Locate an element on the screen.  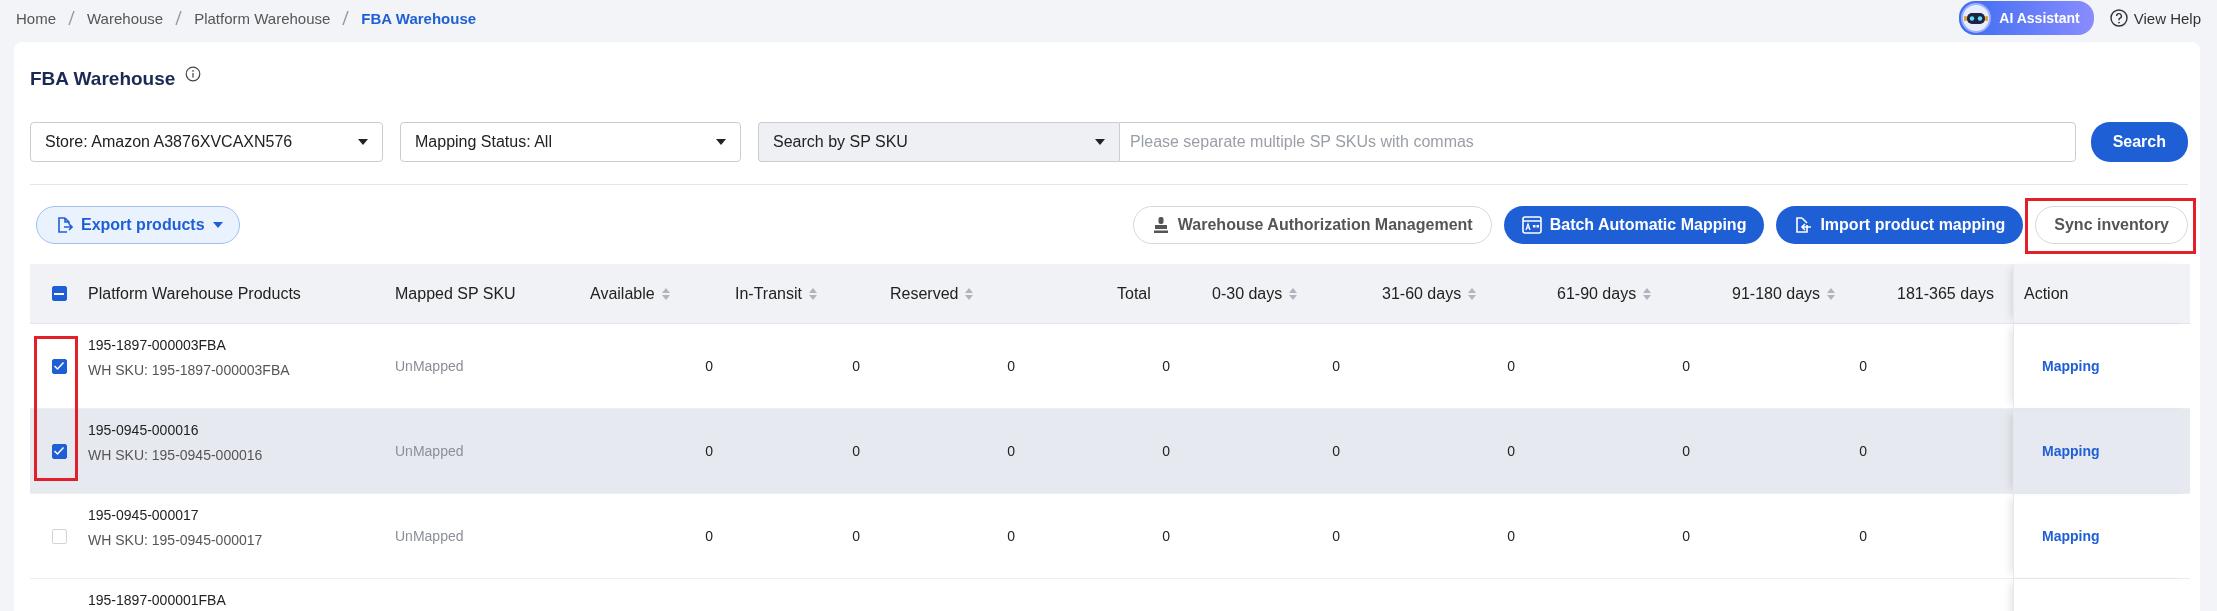
column-header: In-Transit is located at coordinates (776, 293).